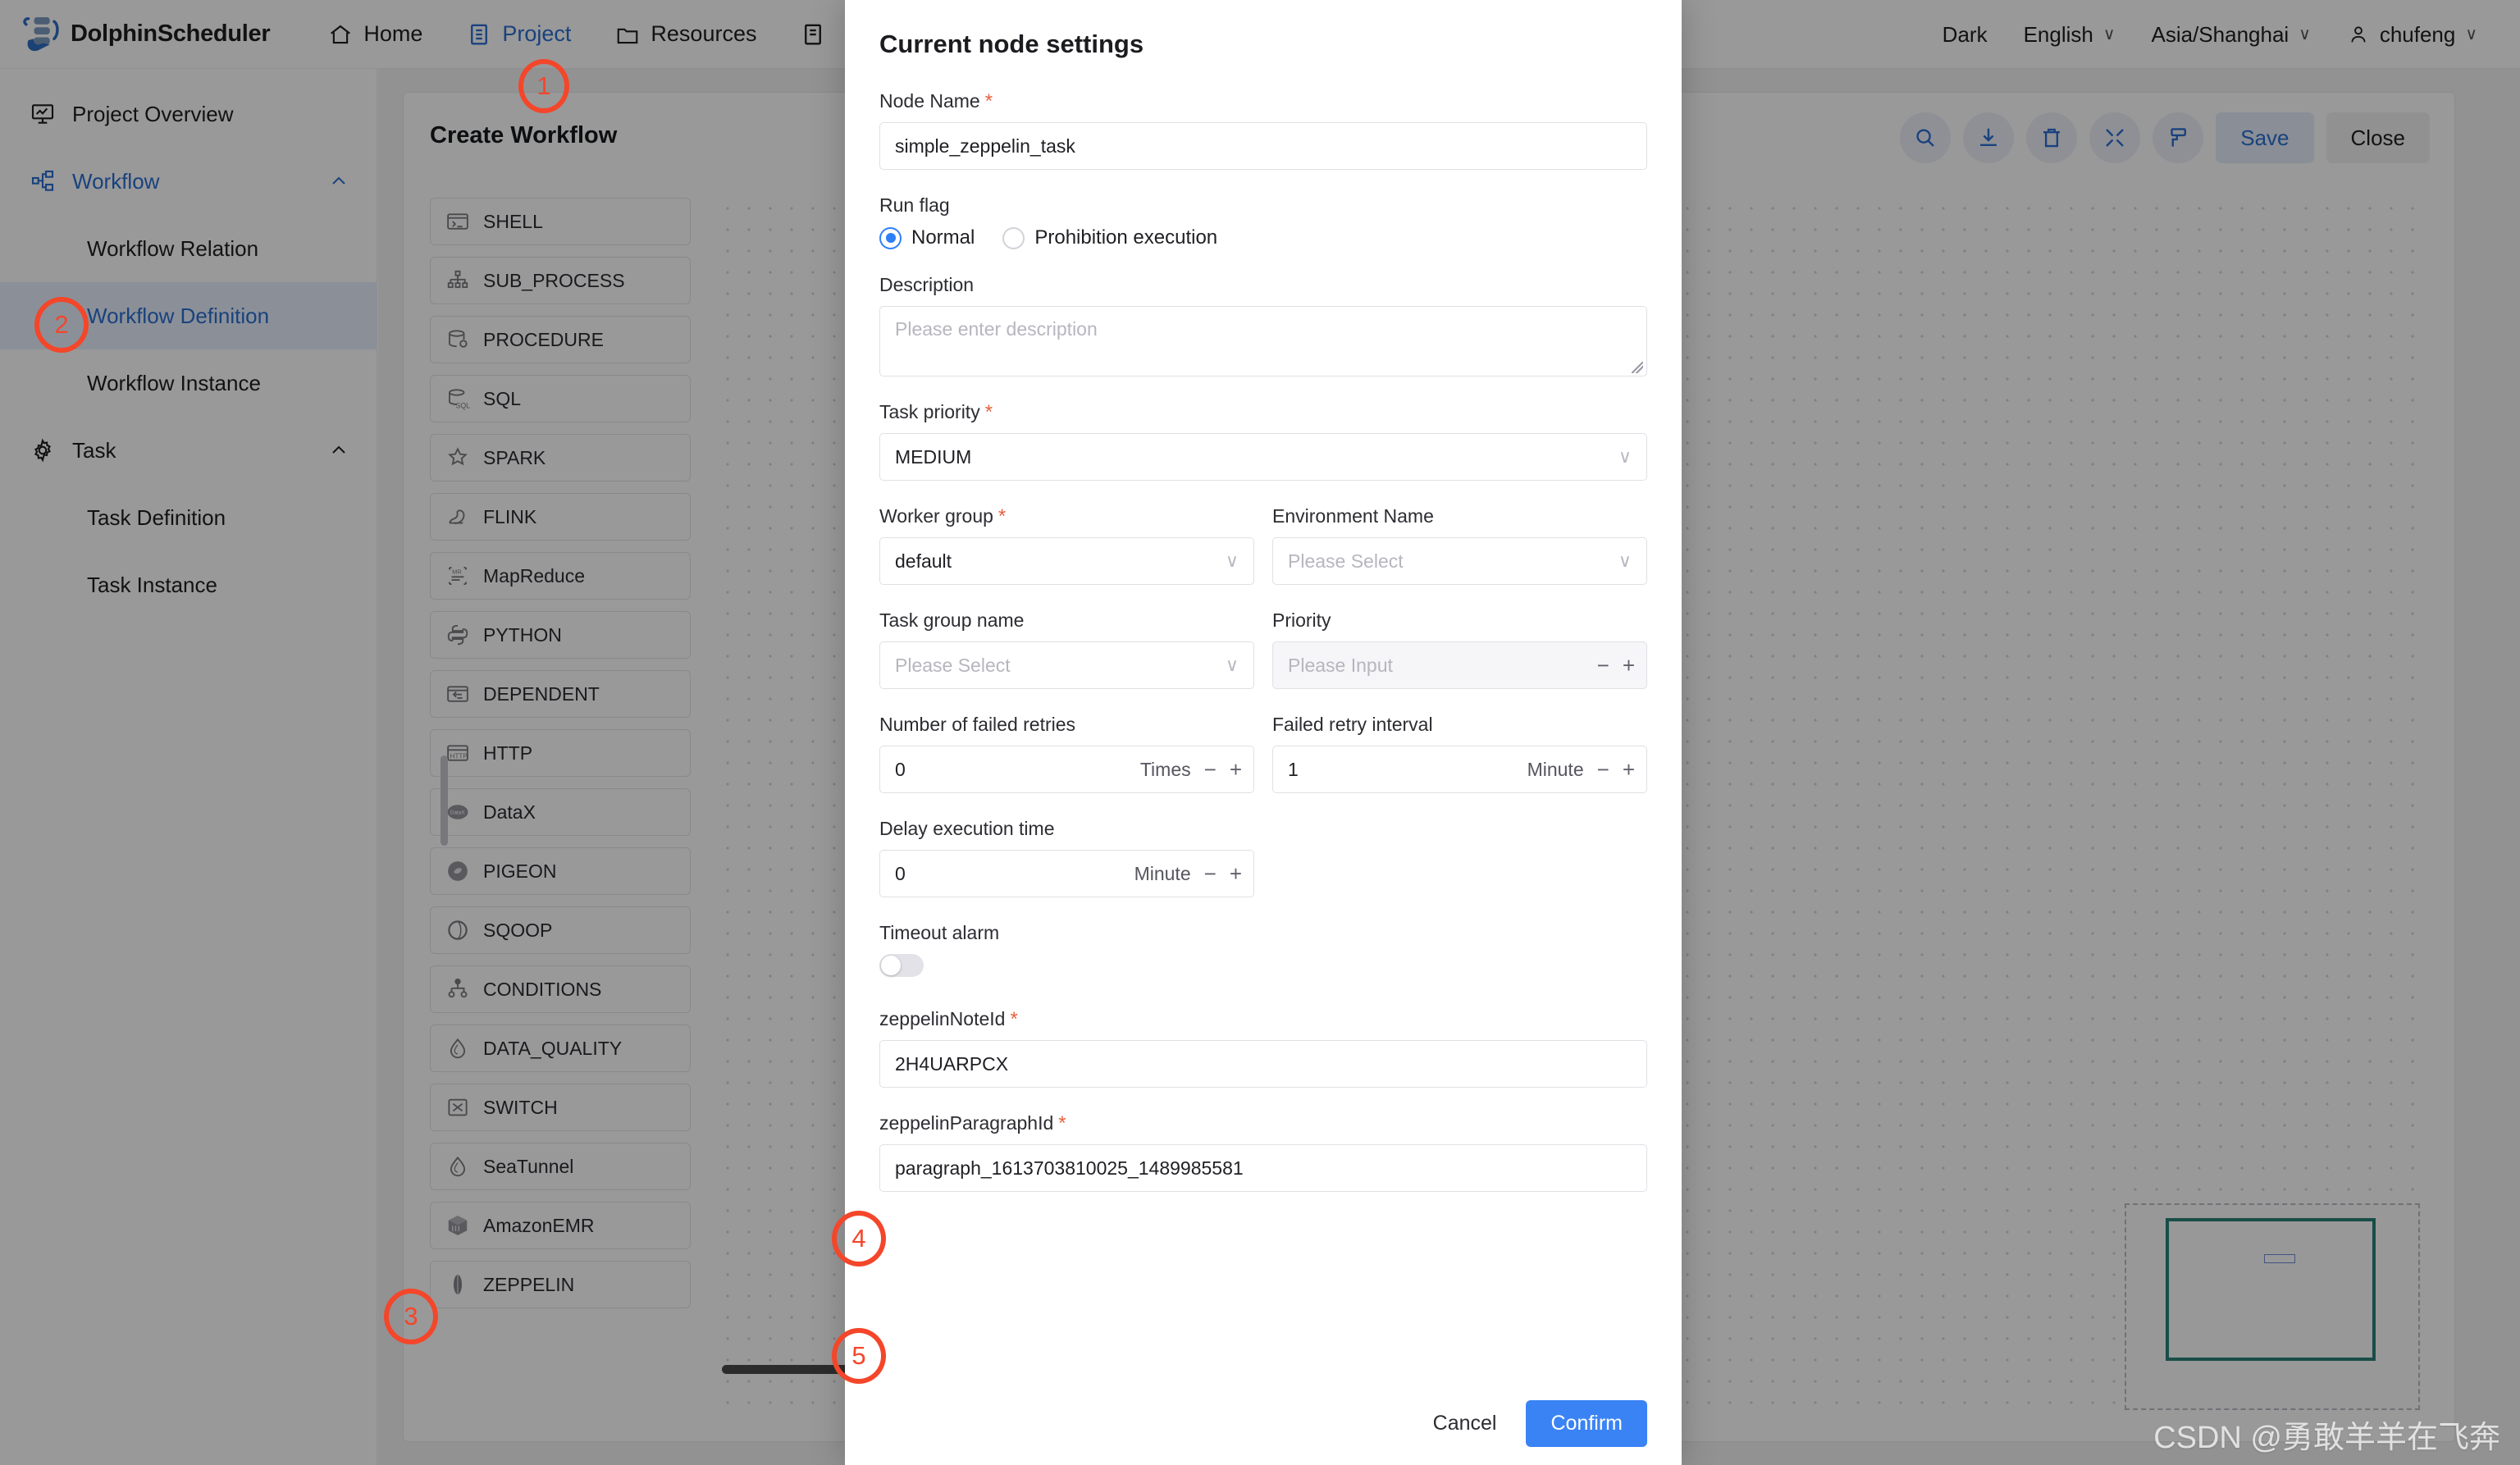 This screenshot has height=1465, width=2520. I want to click on node-name-label-row: Node Name *, so click(1263, 101).